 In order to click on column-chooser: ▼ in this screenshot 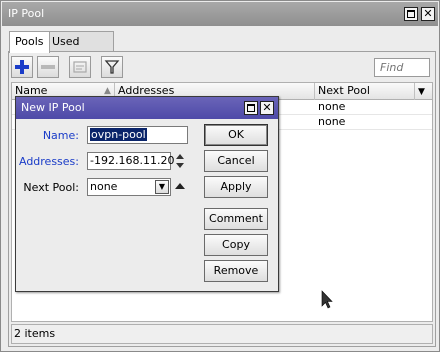, I will do `click(423, 91)`.